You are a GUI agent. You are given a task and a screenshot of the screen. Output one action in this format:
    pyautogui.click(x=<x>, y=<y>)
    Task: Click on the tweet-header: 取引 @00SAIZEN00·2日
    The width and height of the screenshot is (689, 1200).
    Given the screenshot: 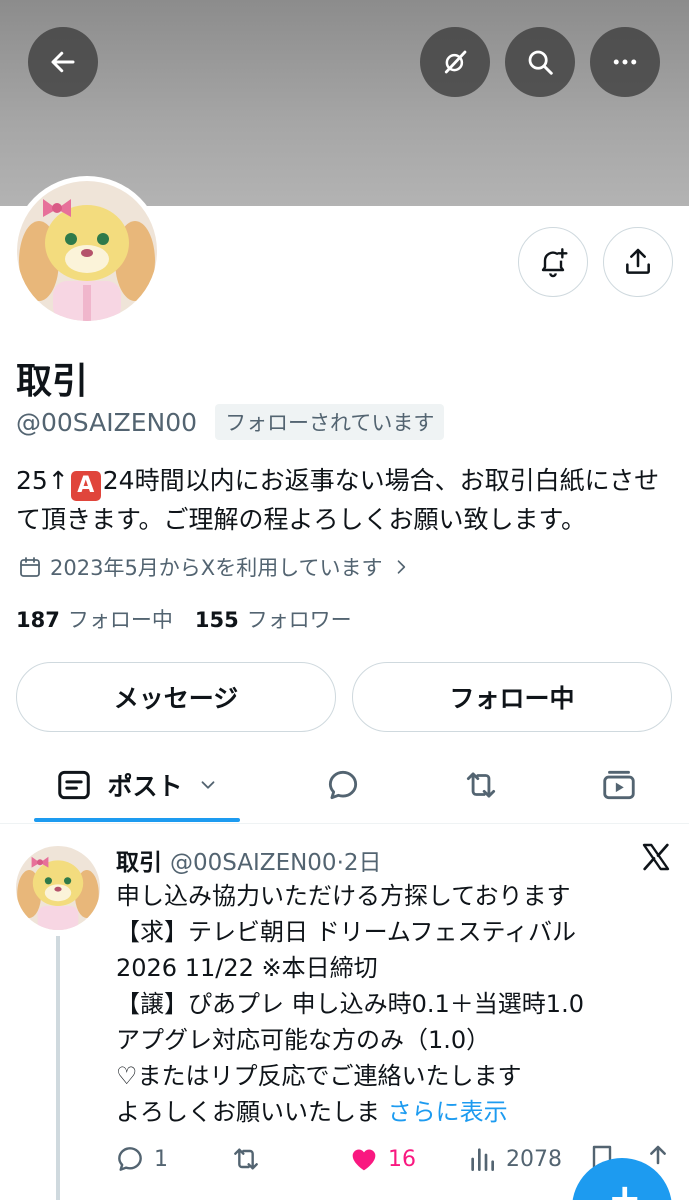 What is the action you would take?
    pyautogui.click(x=249, y=860)
    